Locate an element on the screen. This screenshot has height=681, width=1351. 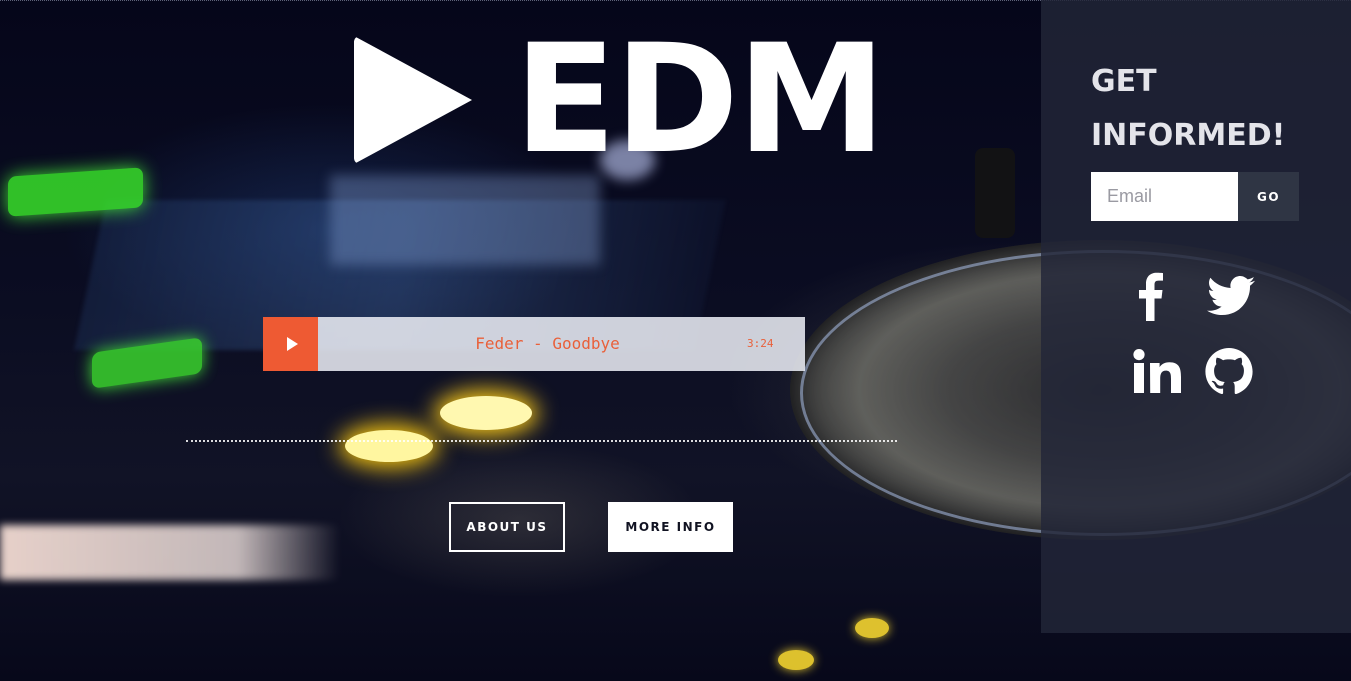
linkedin-link is located at coordinates (1157, 371).